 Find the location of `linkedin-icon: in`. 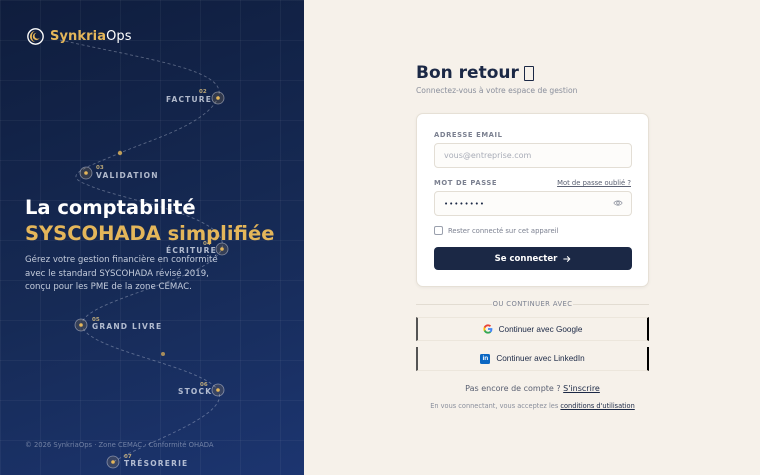

linkedin-icon: in is located at coordinates (485, 358).